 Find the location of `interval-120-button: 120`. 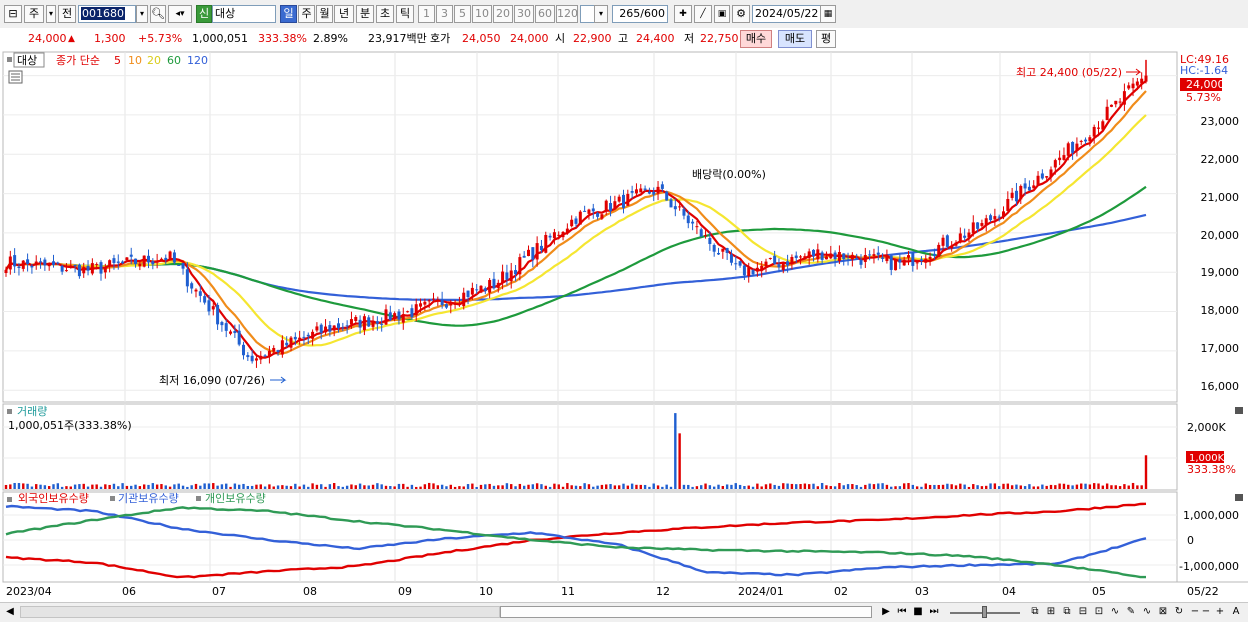

interval-120-button: 120 is located at coordinates (567, 14).